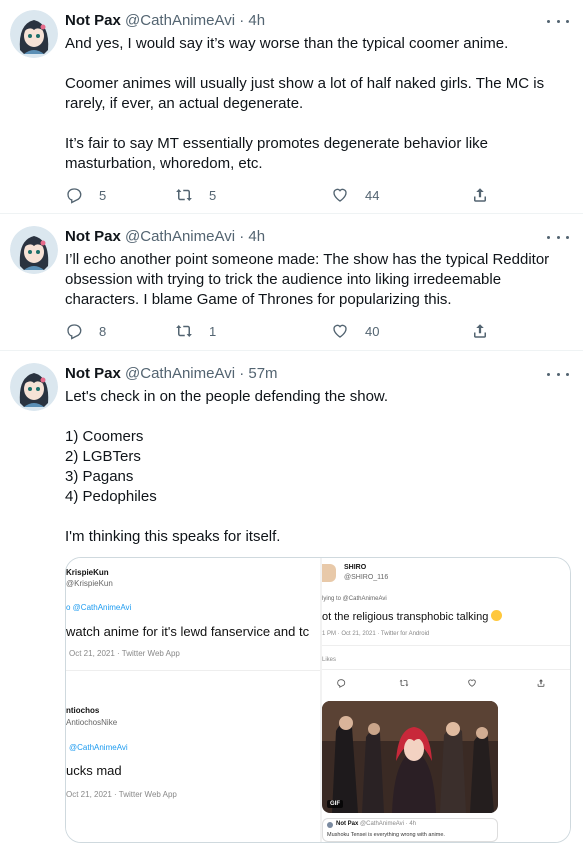 The width and height of the screenshot is (583, 851). What do you see at coordinates (213, 331) in the screenshot?
I see `retweet-count: 1` at bounding box center [213, 331].